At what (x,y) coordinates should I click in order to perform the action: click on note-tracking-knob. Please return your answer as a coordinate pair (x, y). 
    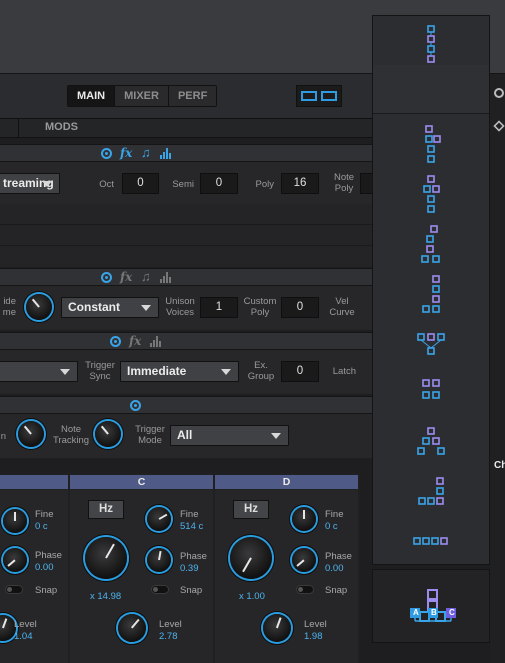
    Looking at the image, I should click on (108, 434).